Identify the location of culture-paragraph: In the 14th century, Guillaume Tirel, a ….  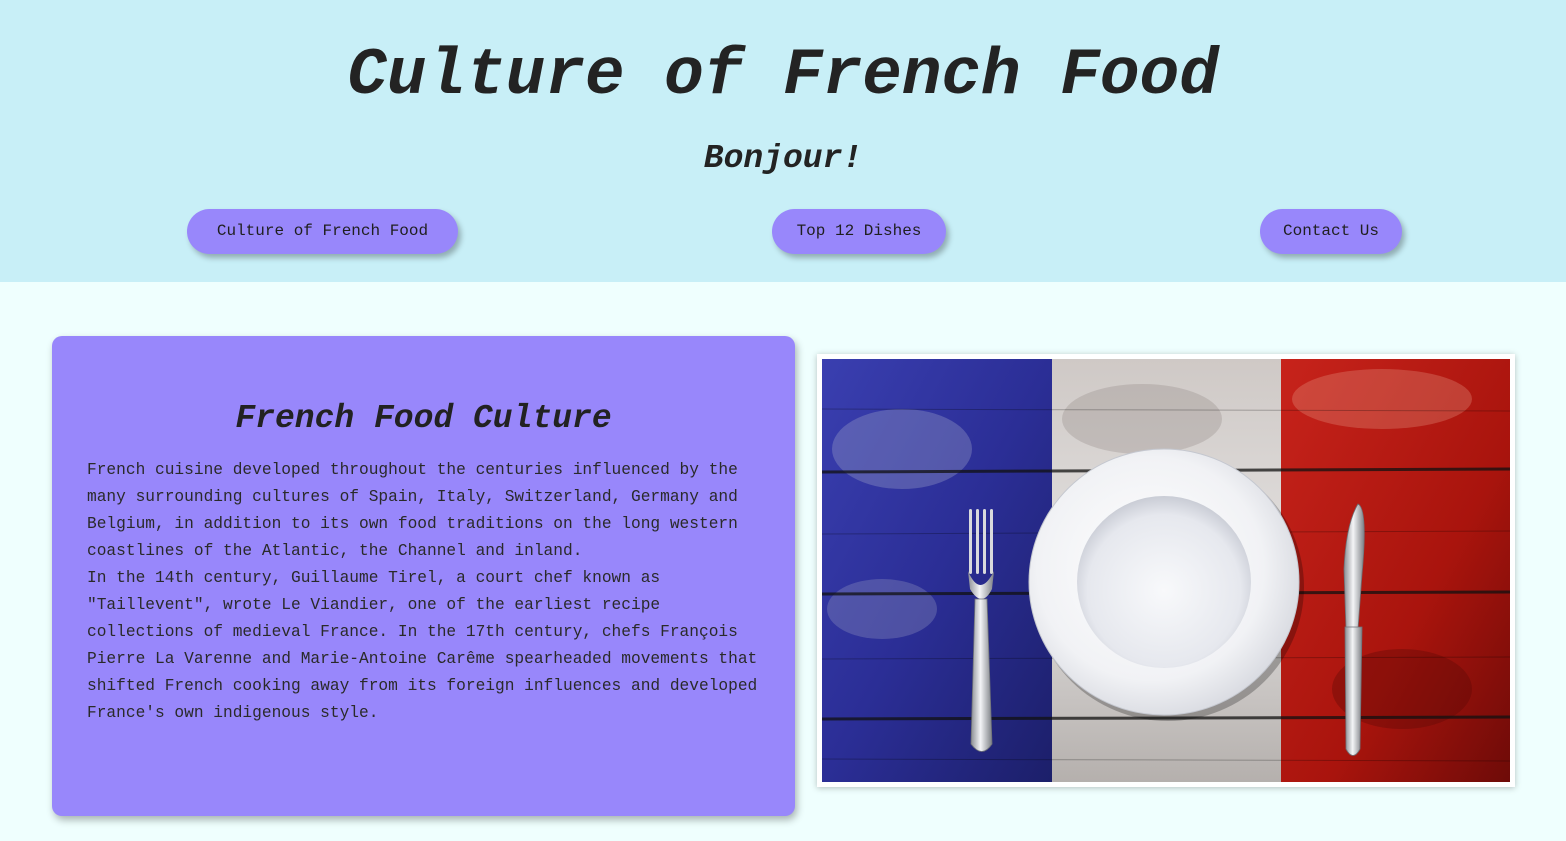
(422, 645).